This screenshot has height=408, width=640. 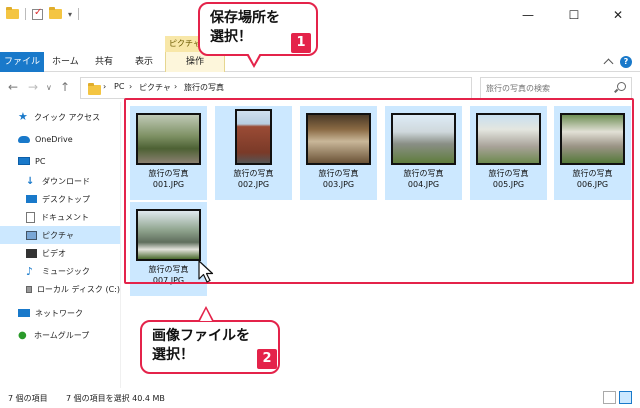 I want to click on homegroup-icon: ●, so click(x=22, y=335).